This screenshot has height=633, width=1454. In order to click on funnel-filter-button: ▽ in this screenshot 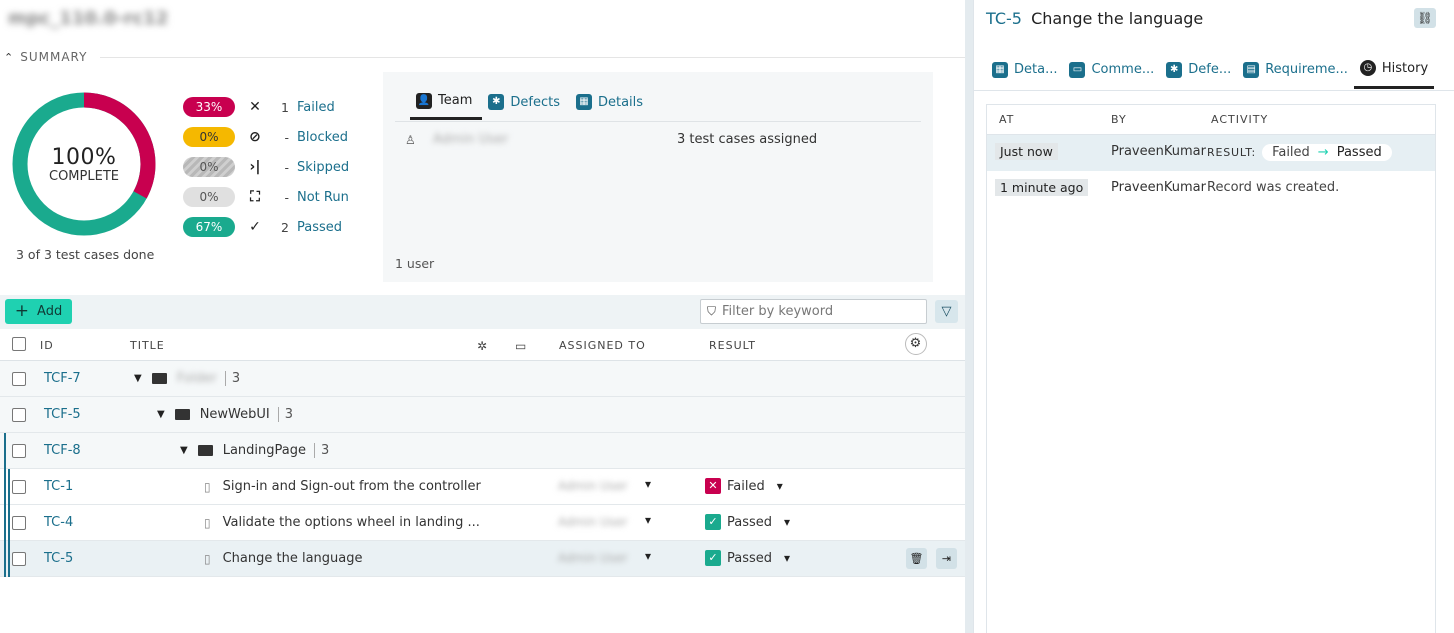, I will do `click(946, 311)`.